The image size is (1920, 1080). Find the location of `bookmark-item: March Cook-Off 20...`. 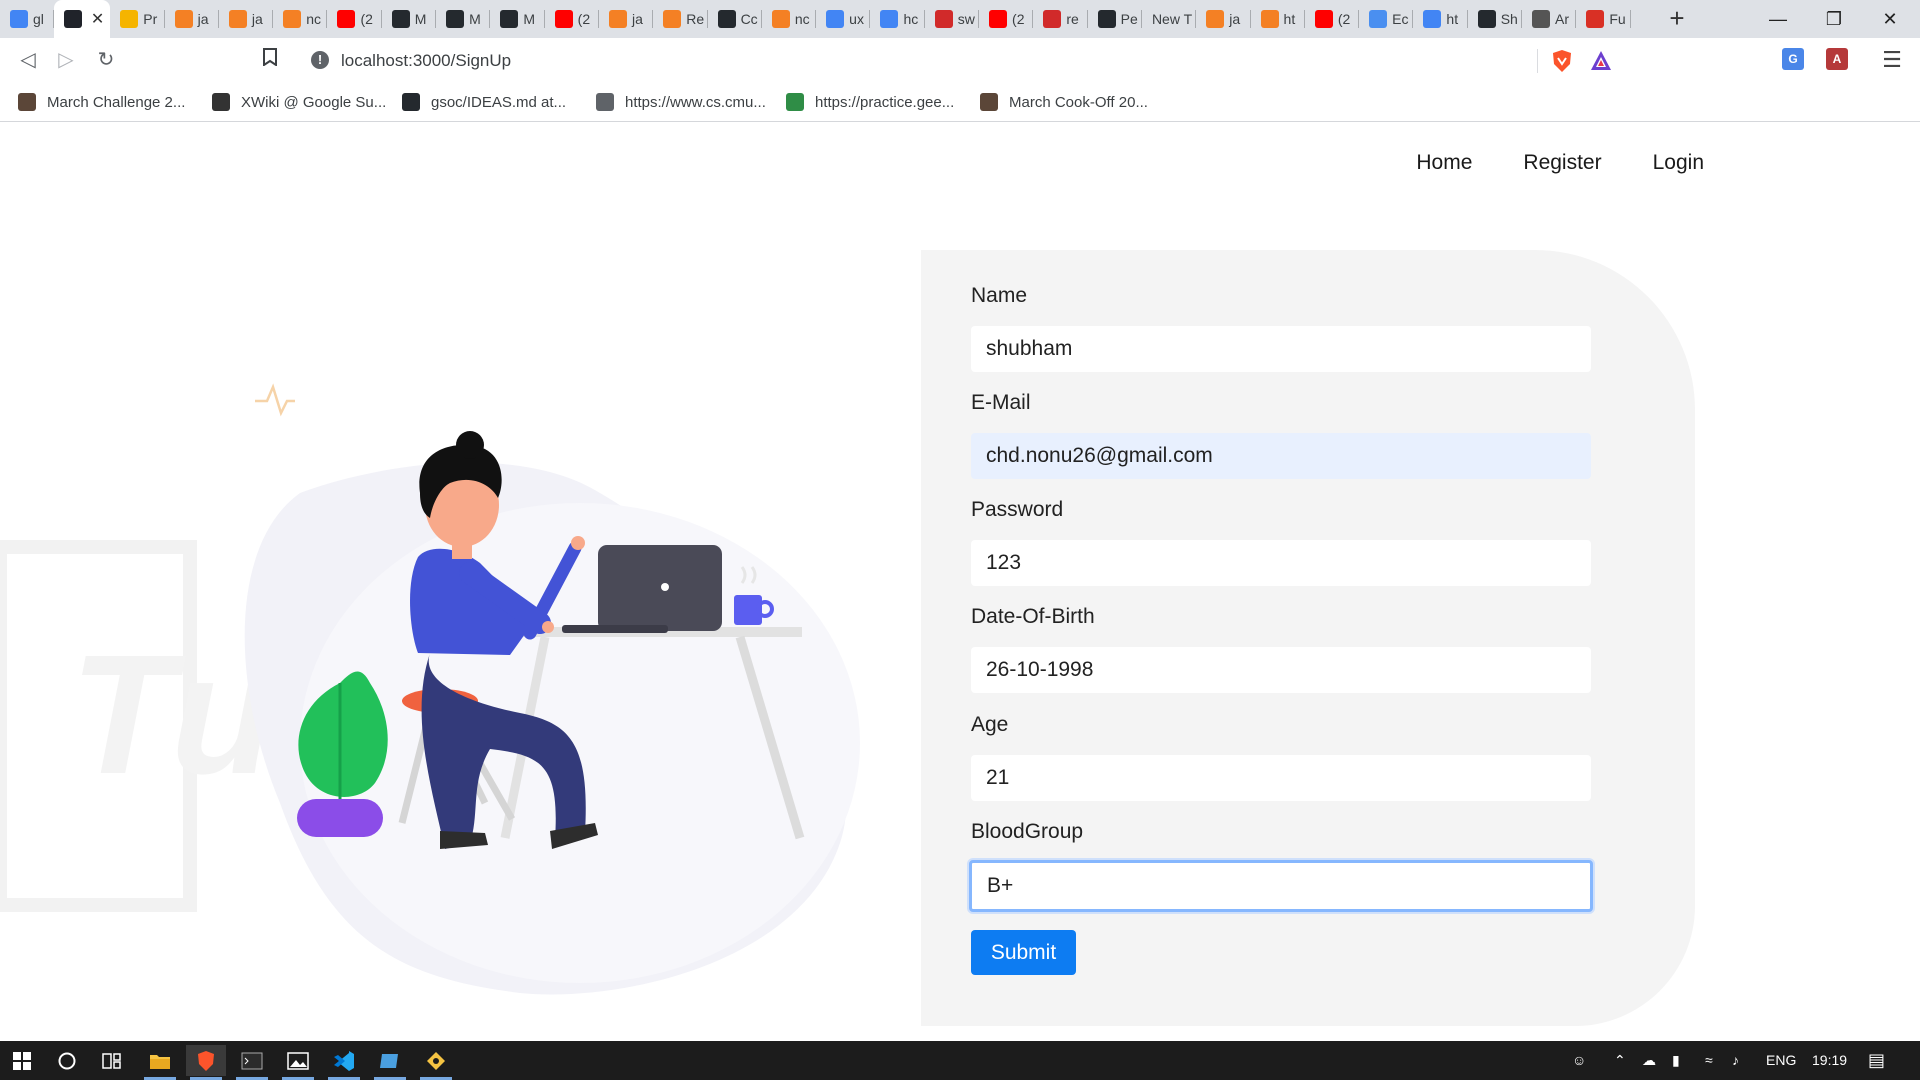

bookmark-item: March Cook-Off 20... is located at coordinates (1064, 102).